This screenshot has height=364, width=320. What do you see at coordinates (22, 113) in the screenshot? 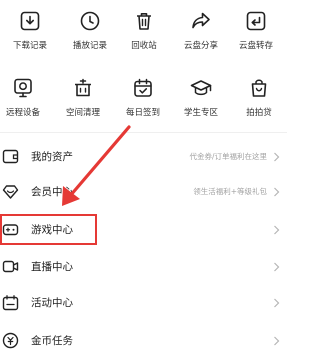
I see `remote-device-label: 远程设备` at bounding box center [22, 113].